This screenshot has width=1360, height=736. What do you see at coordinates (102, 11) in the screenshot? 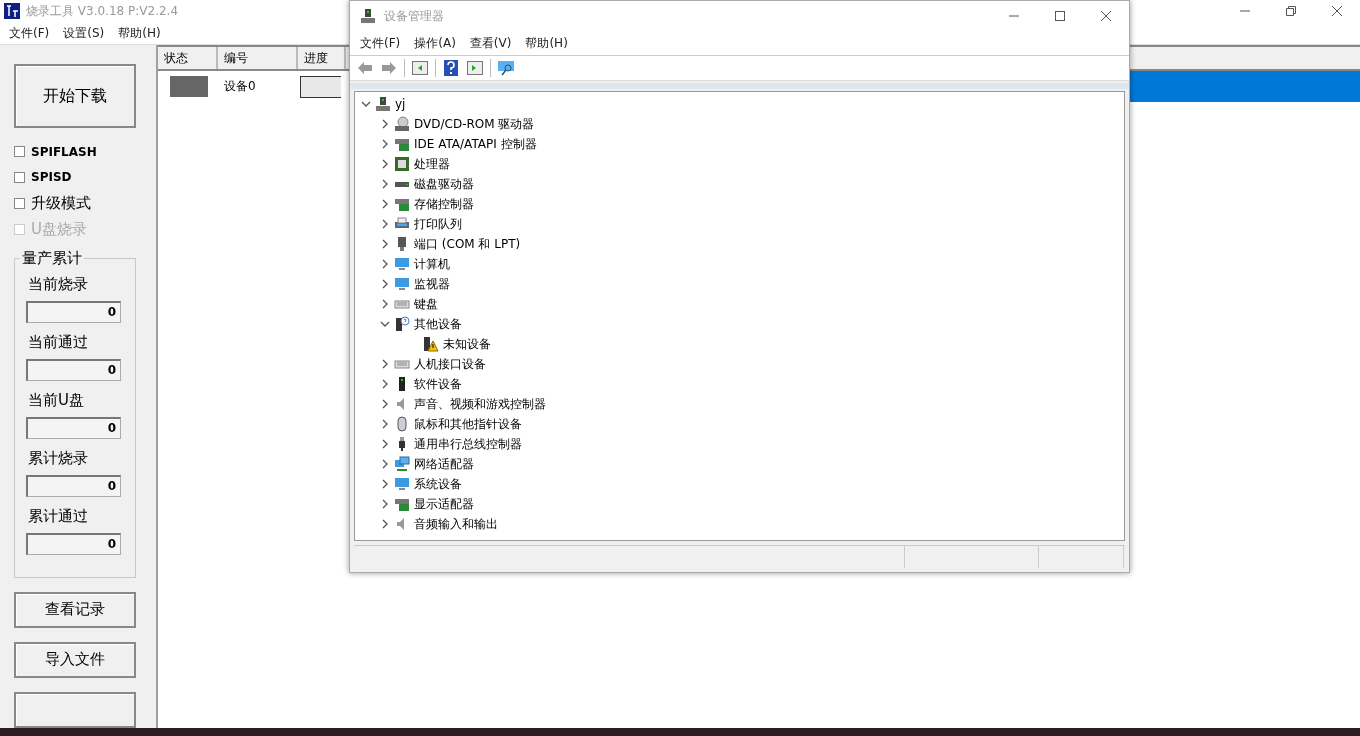
I see `window-title: 烧录工具 V3.0.18 P:V2.2.4` at bounding box center [102, 11].